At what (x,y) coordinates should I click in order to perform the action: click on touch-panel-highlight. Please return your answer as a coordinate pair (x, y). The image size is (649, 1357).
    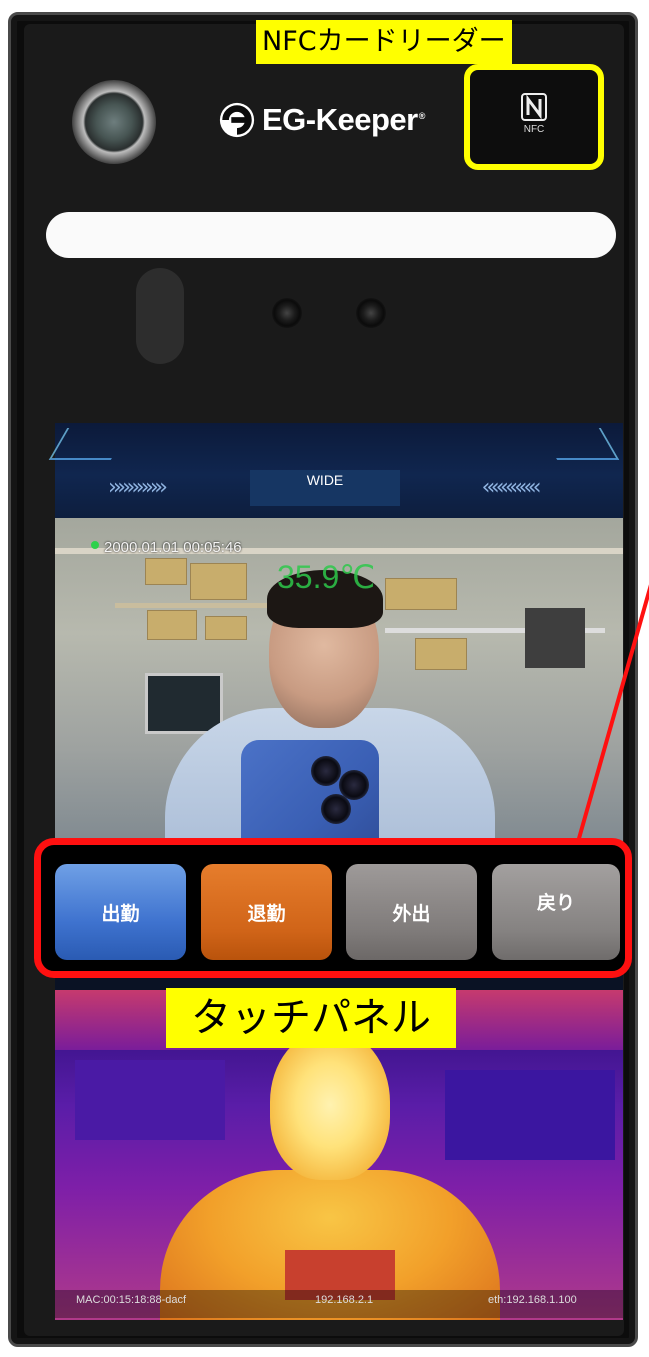
    Looking at the image, I should click on (333, 908).